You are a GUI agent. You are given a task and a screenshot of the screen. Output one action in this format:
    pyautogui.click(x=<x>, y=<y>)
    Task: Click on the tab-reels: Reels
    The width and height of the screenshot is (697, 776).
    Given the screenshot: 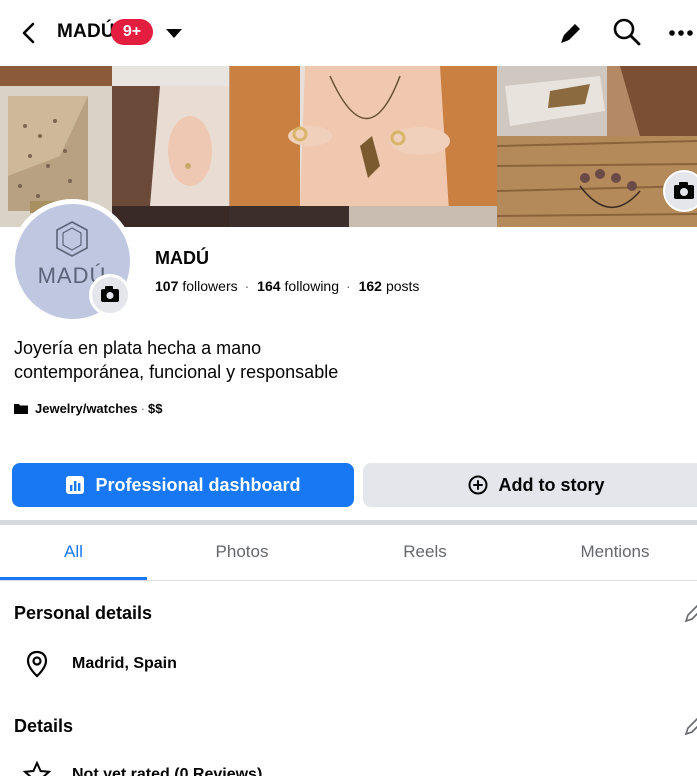 What is the action you would take?
    pyautogui.click(x=425, y=552)
    